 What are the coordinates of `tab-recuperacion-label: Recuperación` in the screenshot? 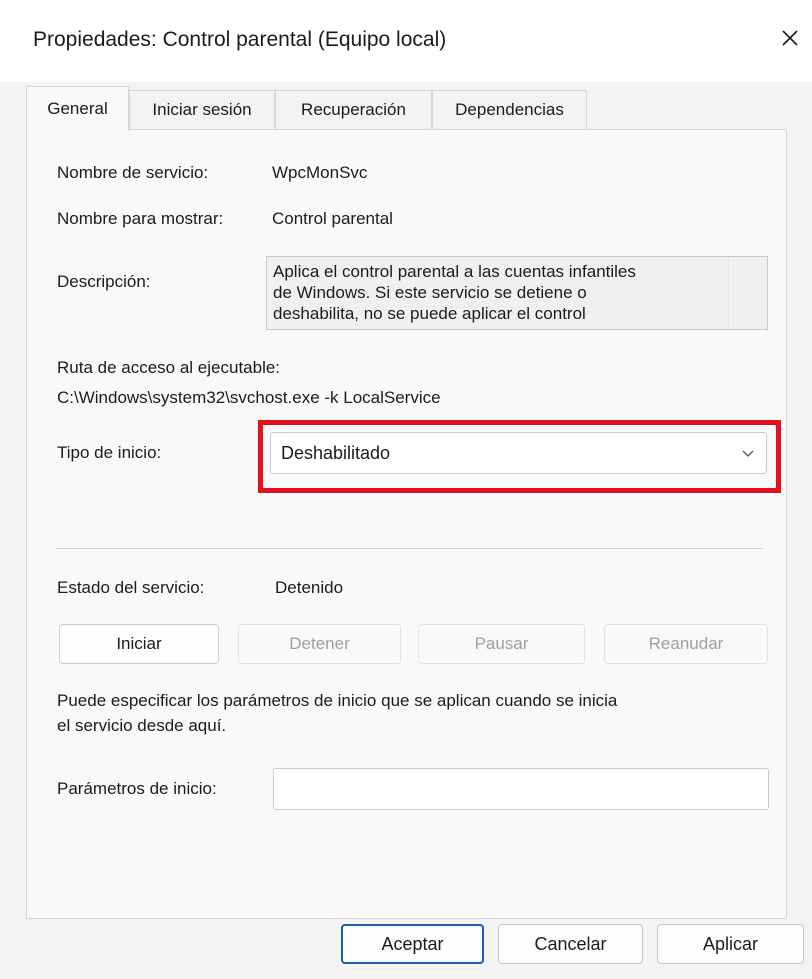 It's located at (353, 109).